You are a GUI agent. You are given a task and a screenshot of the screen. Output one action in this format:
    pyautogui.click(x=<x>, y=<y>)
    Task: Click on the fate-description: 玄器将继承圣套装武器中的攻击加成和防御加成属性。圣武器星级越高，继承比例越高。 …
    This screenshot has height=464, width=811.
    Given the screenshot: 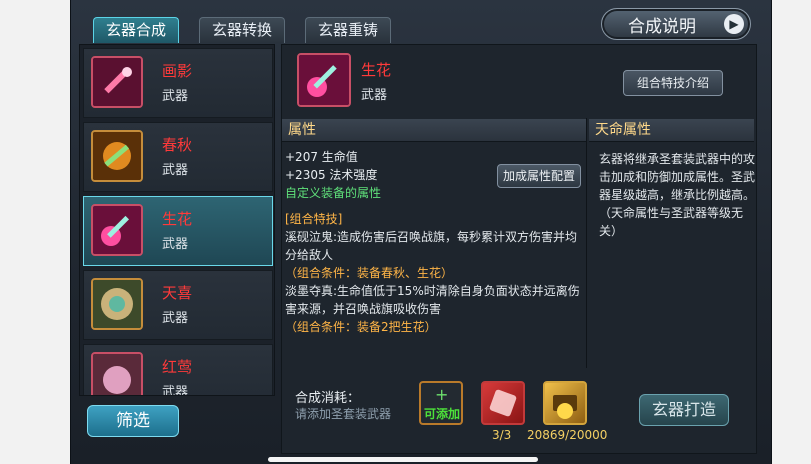 What is the action you would take?
    pyautogui.click(x=678, y=195)
    